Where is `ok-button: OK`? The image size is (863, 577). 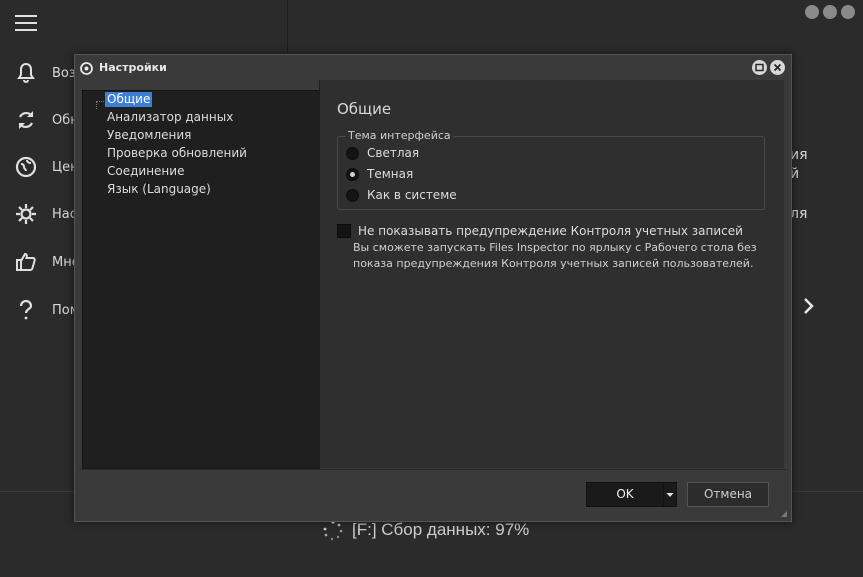
ok-button: OK is located at coordinates (625, 494).